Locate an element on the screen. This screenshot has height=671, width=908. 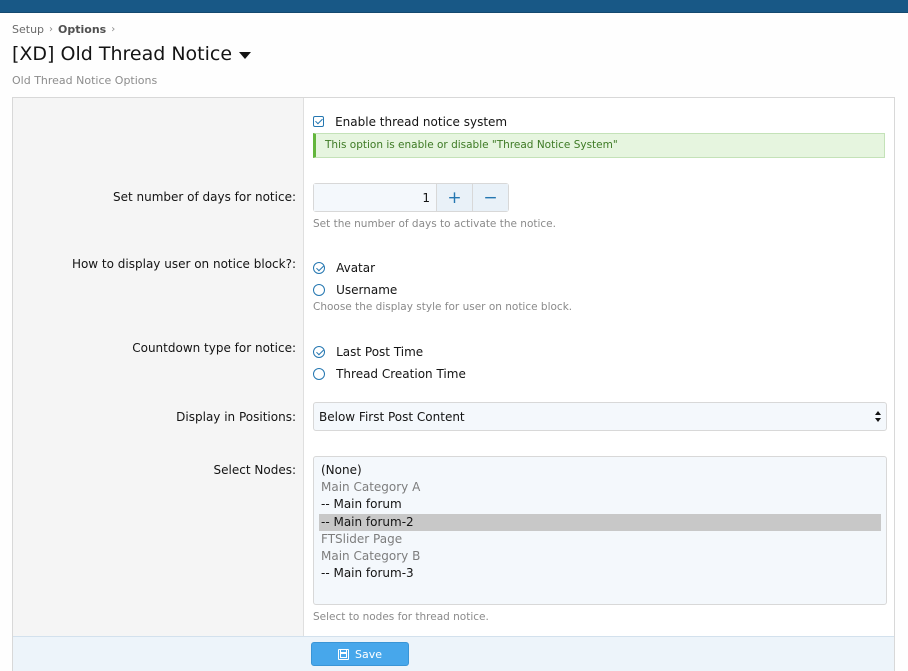
node-option-main-forum-3: -- Main forum-3 is located at coordinates (600, 573).